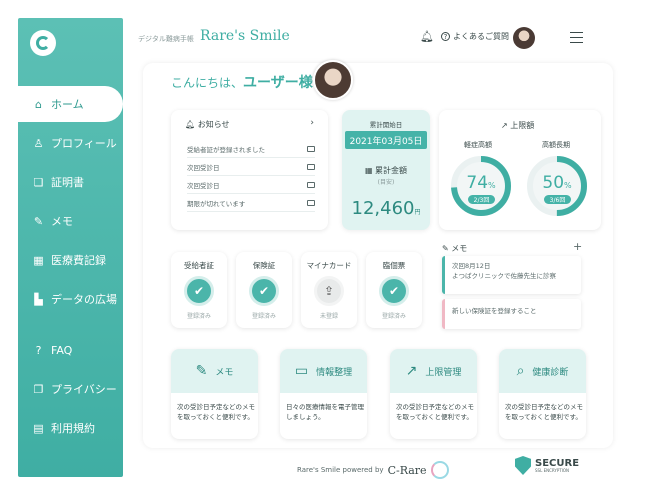 The image size is (650, 495). What do you see at coordinates (459, 248) in the screenshot?
I see `memo-title-text: メモ` at bounding box center [459, 248].